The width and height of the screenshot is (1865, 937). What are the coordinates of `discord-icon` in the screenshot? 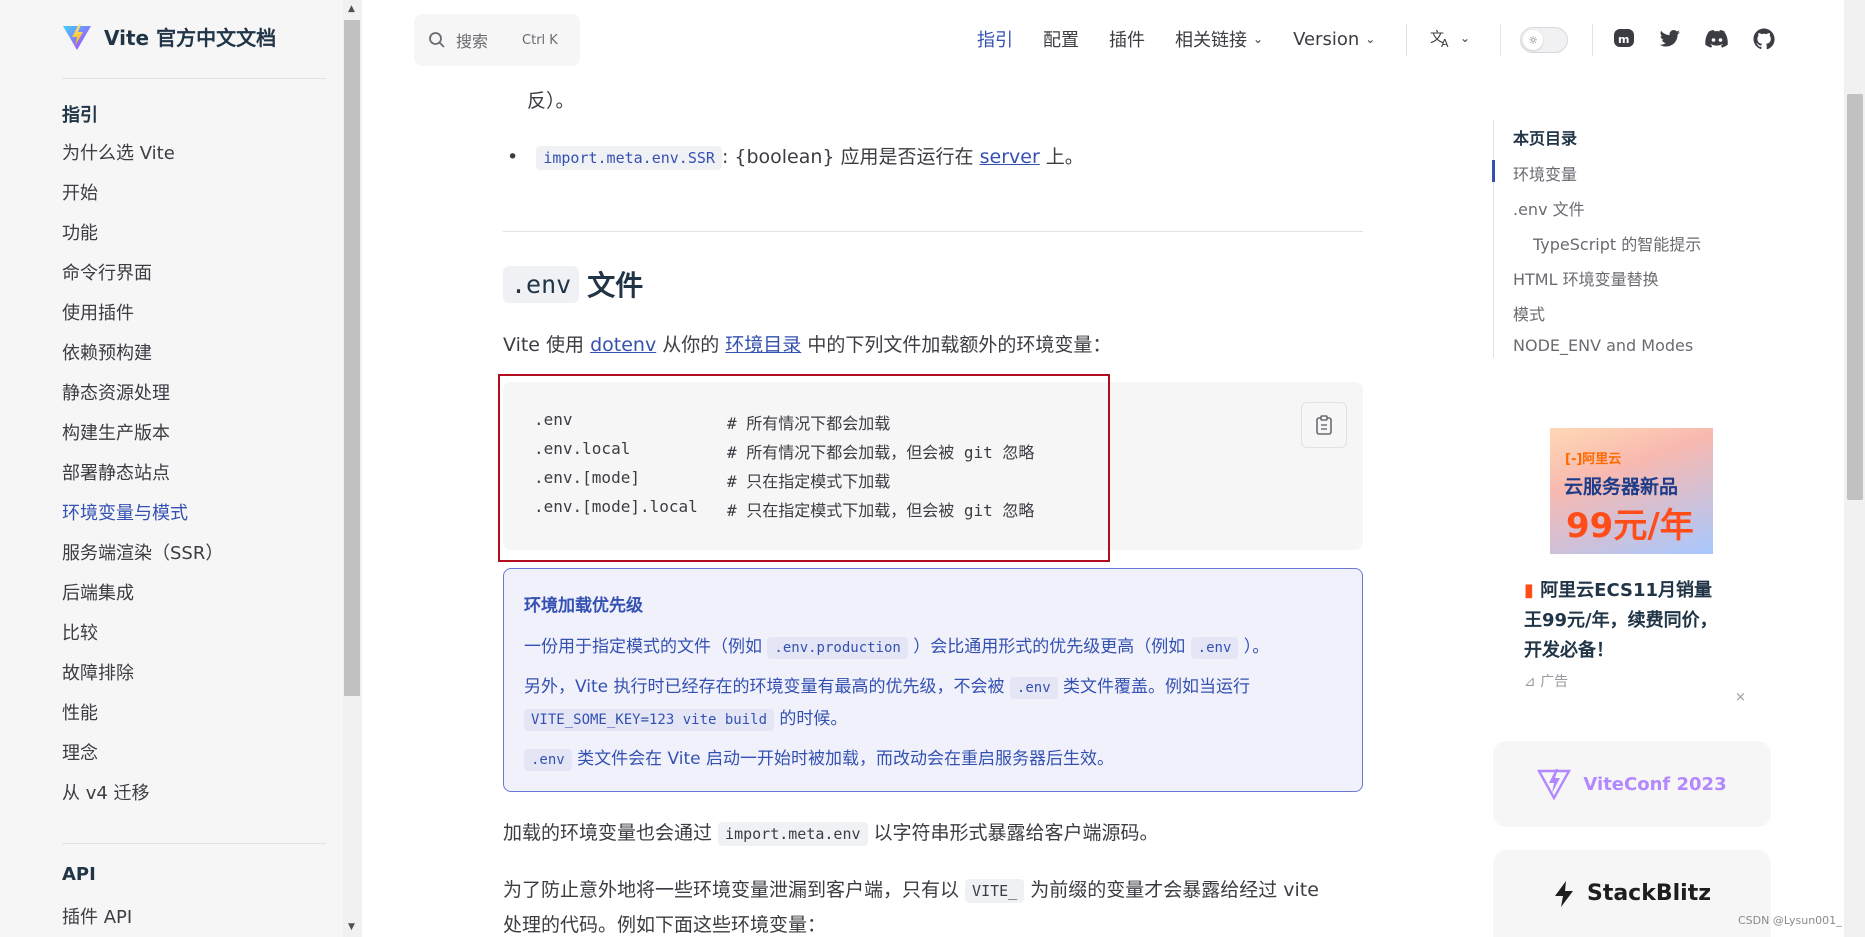 It's located at (1717, 39).